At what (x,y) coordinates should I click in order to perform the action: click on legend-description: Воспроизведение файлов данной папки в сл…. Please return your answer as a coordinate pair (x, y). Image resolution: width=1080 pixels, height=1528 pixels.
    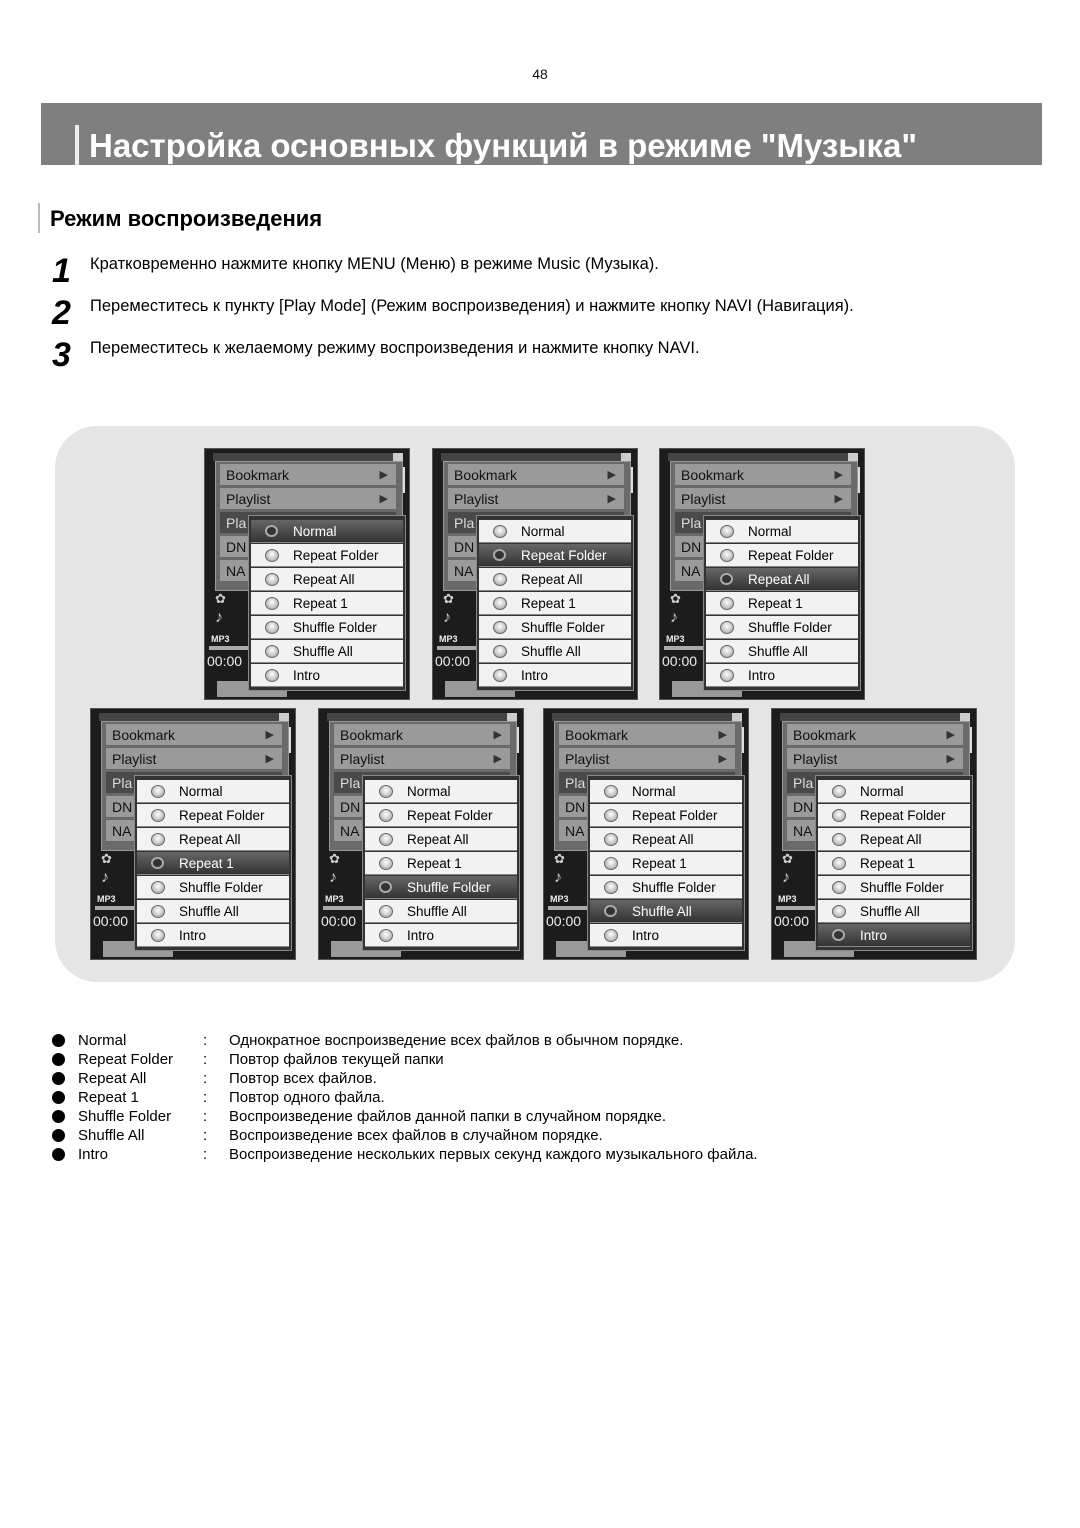
    Looking at the image, I should click on (447, 1116).